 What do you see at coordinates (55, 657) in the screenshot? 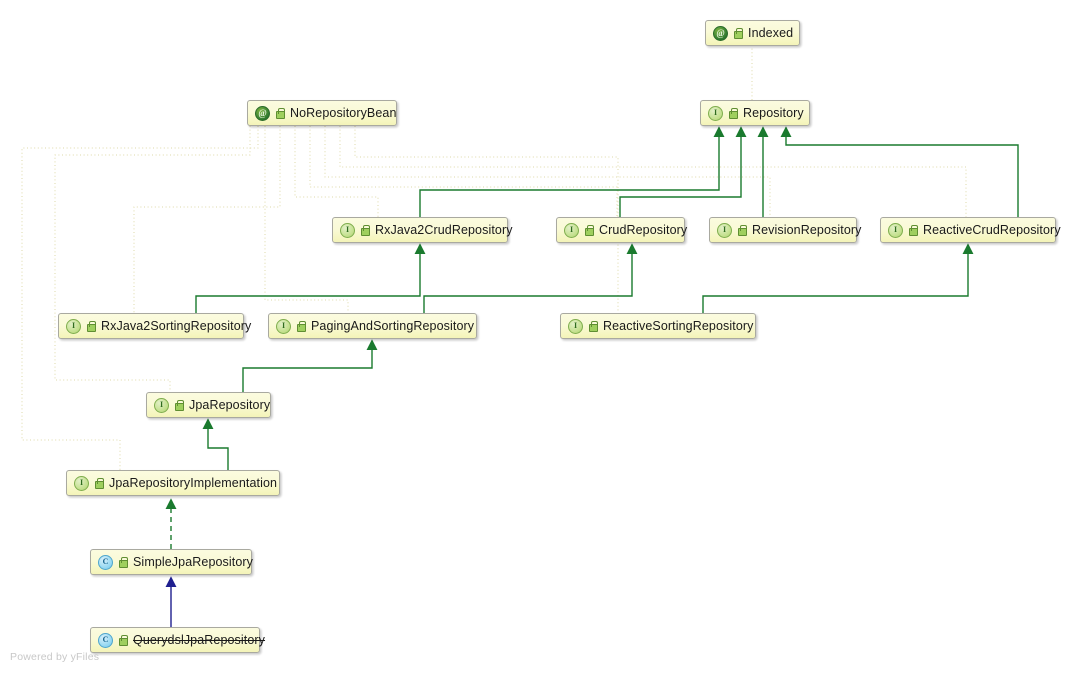
I see `yfiles-watermark: Powered by yFiles` at bounding box center [55, 657].